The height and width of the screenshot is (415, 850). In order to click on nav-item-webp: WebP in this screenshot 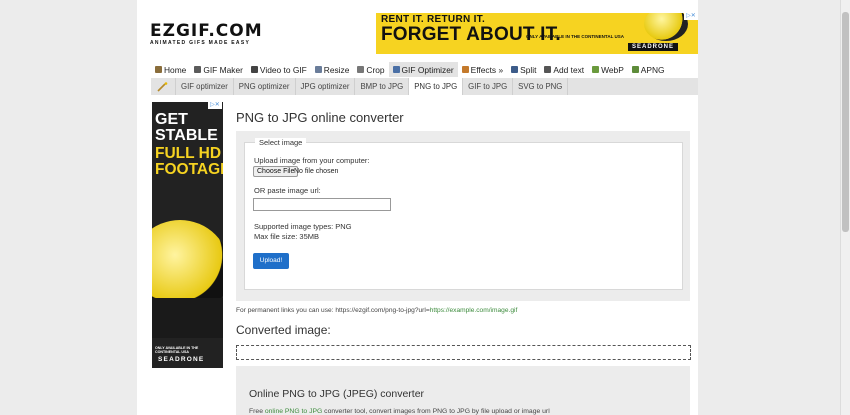, I will do `click(608, 69)`.